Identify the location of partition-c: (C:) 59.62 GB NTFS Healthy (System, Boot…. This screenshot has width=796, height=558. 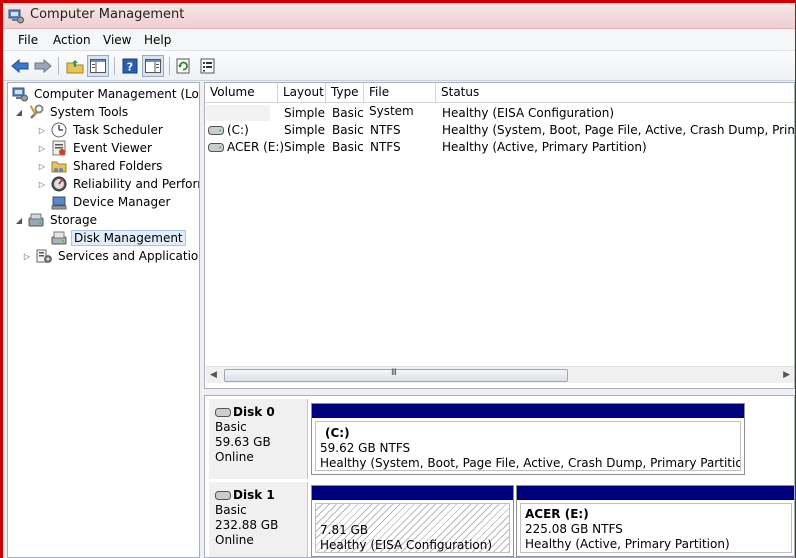
(528, 439).